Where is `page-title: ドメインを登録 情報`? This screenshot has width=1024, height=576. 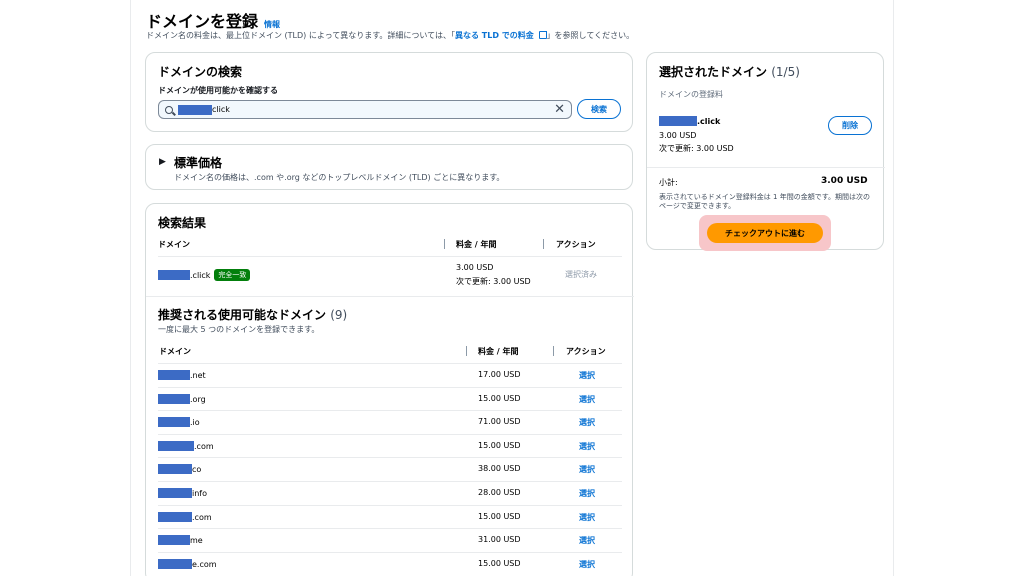 page-title: ドメインを登録 情報 is located at coordinates (213, 20).